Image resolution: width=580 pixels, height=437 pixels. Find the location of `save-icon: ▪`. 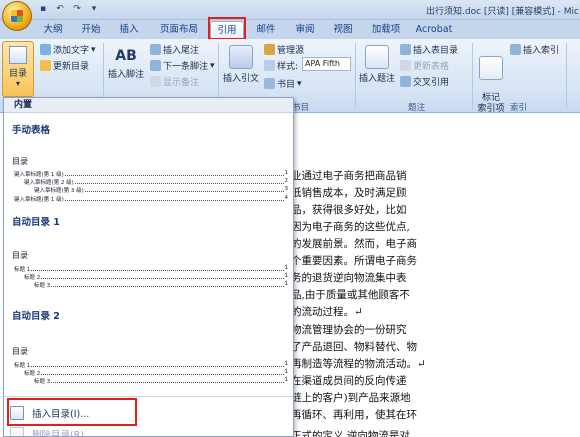

save-icon: ▪ is located at coordinates (43, 9).